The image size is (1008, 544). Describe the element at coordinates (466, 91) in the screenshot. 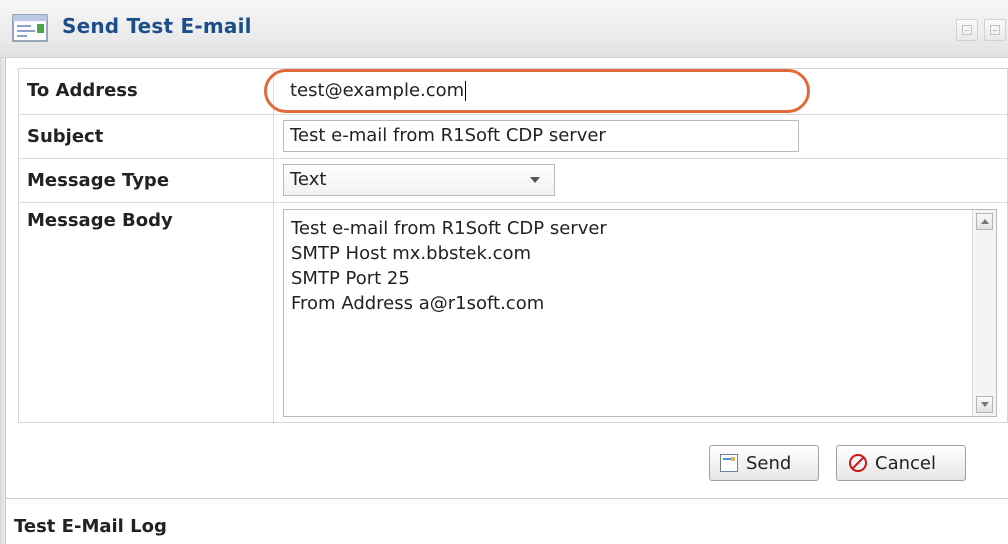

I see `text-caret` at that location.